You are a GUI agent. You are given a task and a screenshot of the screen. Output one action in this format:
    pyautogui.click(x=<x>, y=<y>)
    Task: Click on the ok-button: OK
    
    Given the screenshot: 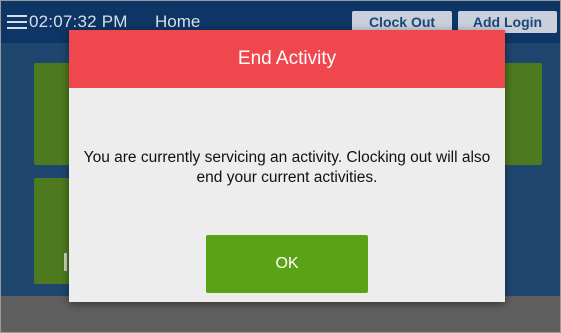 What is the action you would take?
    pyautogui.click(x=287, y=264)
    